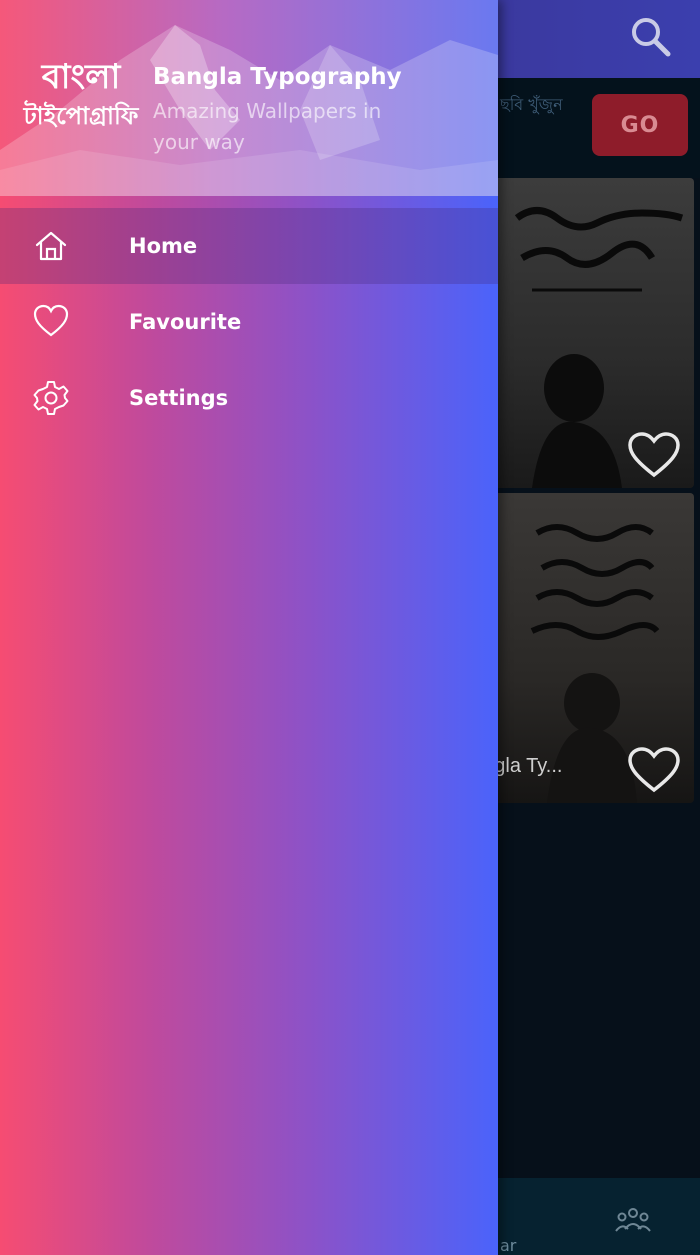 The height and width of the screenshot is (1255, 700). Describe the element at coordinates (593, 333) in the screenshot. I see `wallpaper-card: ke` at that location.